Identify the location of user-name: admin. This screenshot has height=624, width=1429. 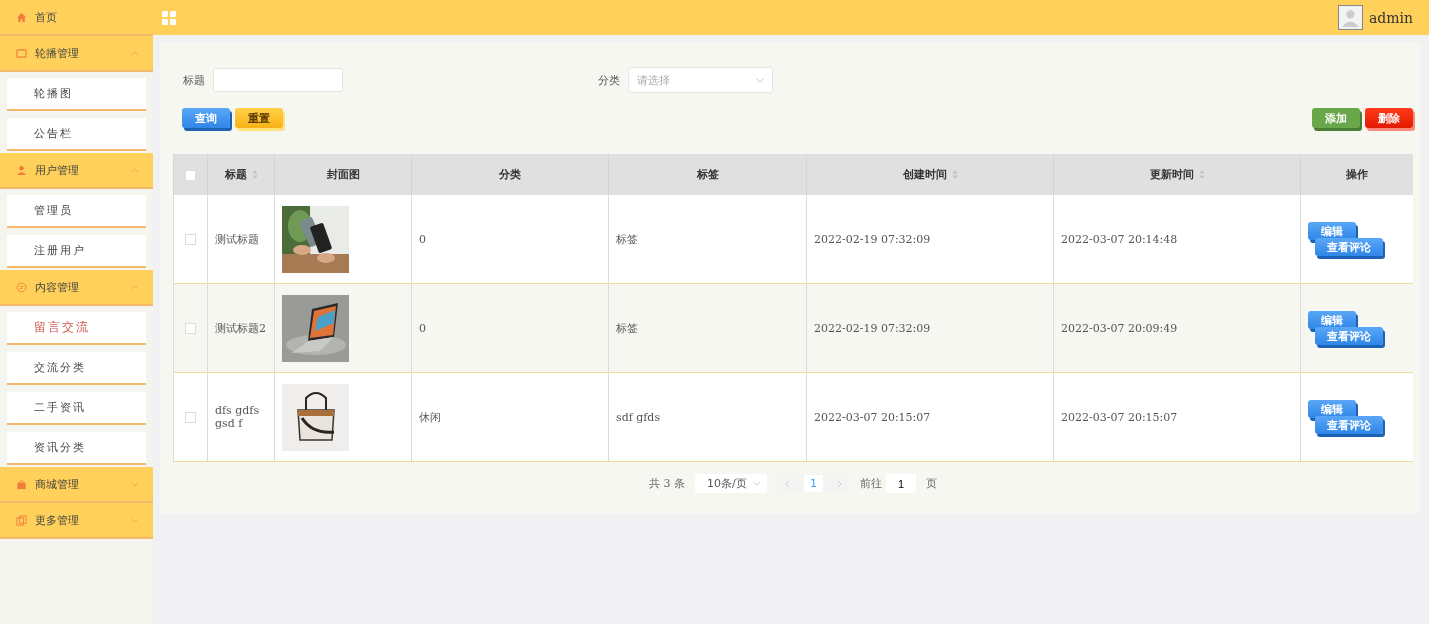
(1390, 17).